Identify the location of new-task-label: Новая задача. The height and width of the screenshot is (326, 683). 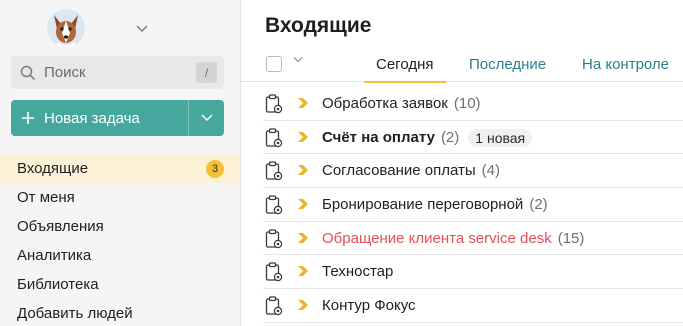
(92, 118).